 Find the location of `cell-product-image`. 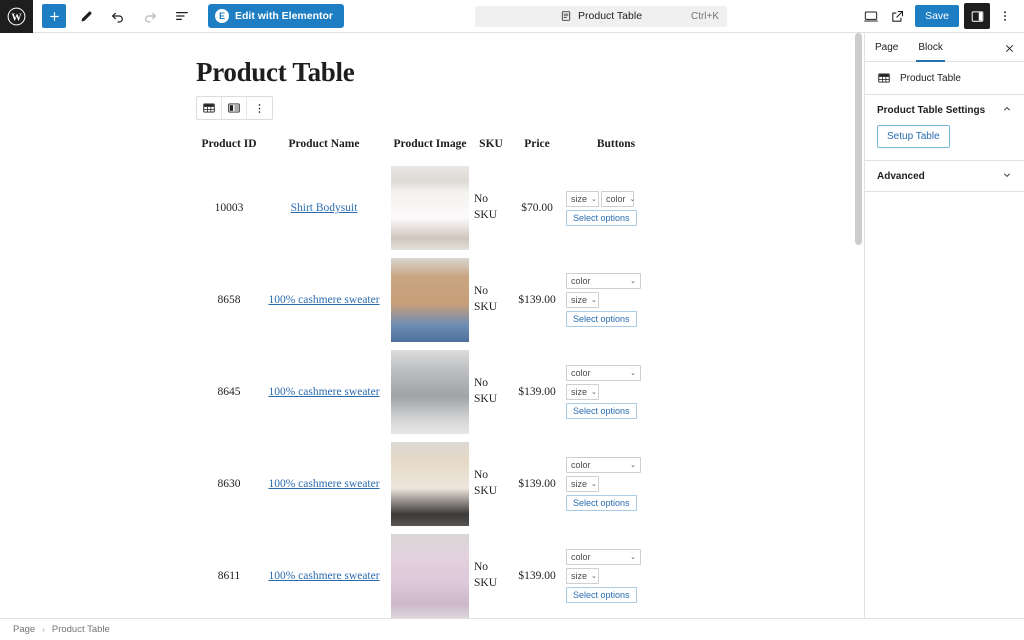

cell-product-image is located at coordinates (430, 484).